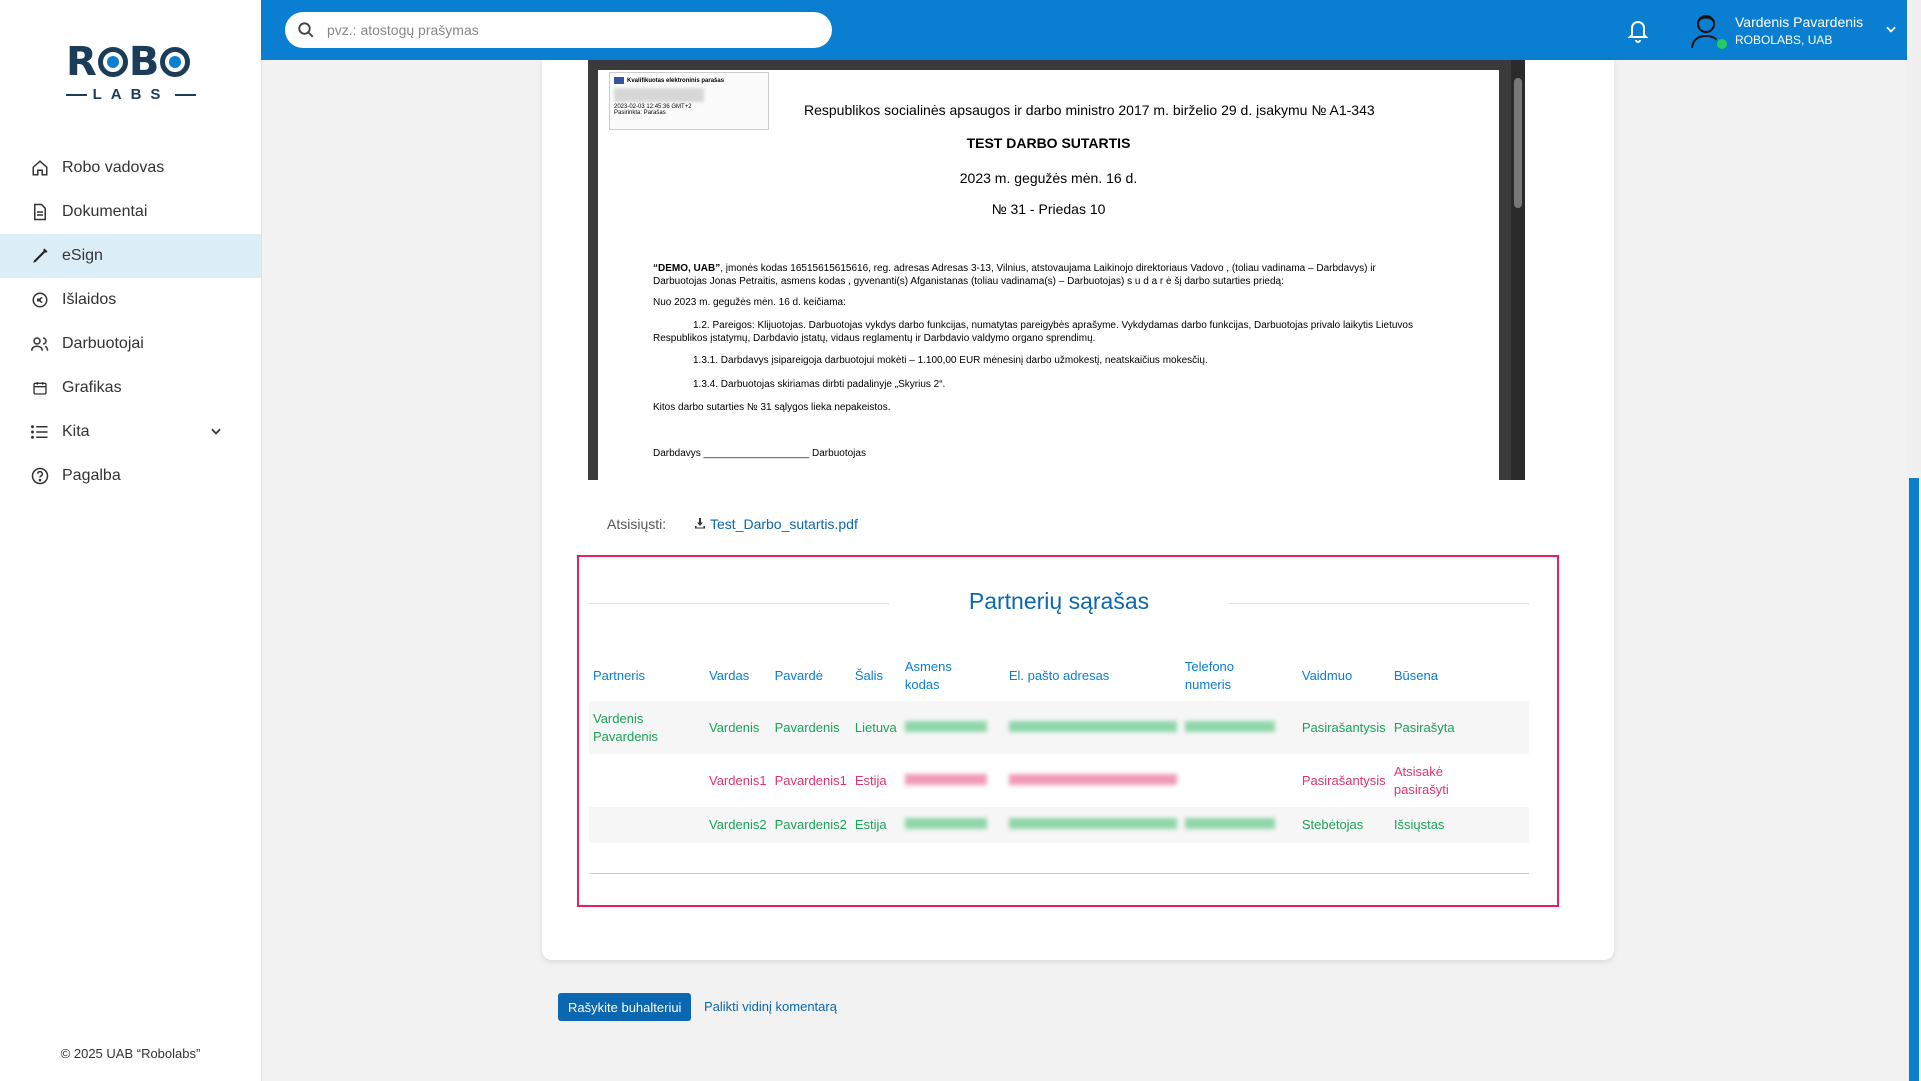  I want to click on document-paragraph: Nuo 2023 m. gegužės mėn. 16 d. keičiama:, so click(749, 302).